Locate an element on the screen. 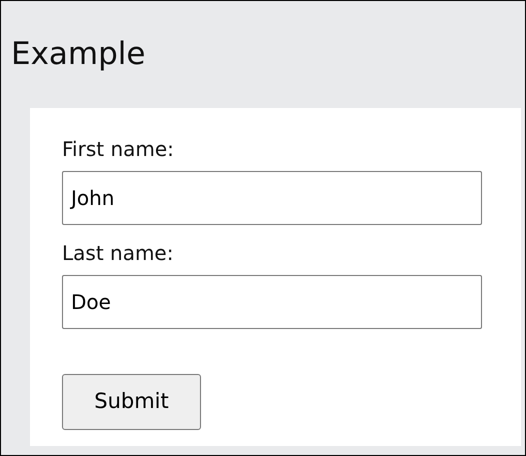  page-title: Example is located at coordinates (78, 54).